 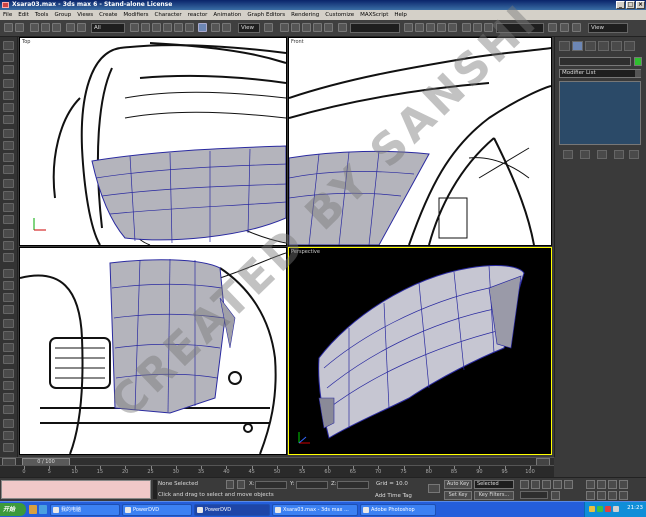 What do you see at coordinates (466, 27) in the screenshot?
I see `material-editor-icon` at bounding box center [466, 27].